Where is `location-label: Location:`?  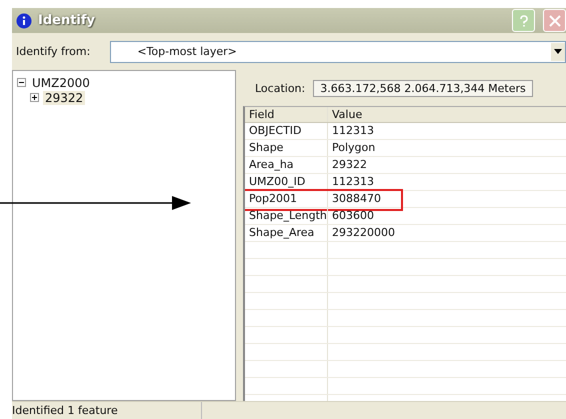 location-label: Location: is located at coordinates (280, 88).